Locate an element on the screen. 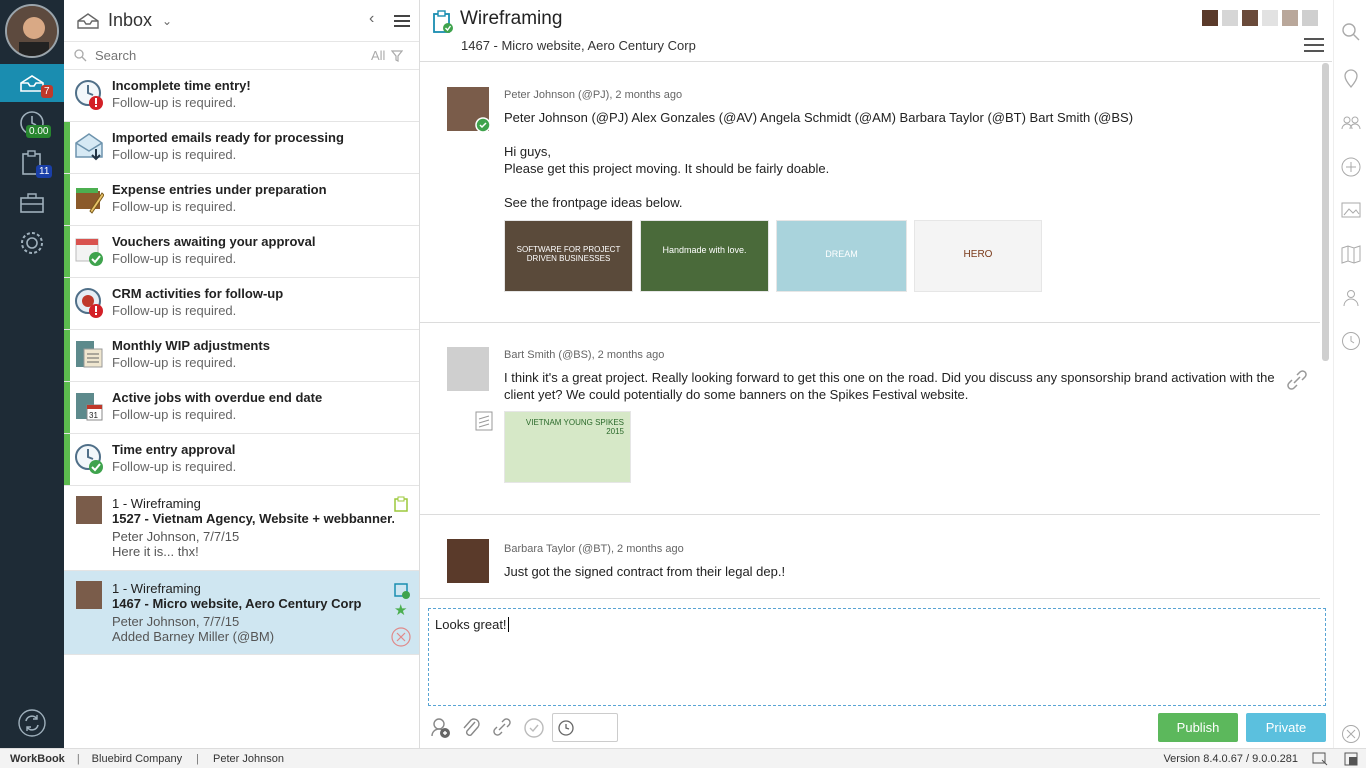  map-icon is located at coordinates (1351, 254).